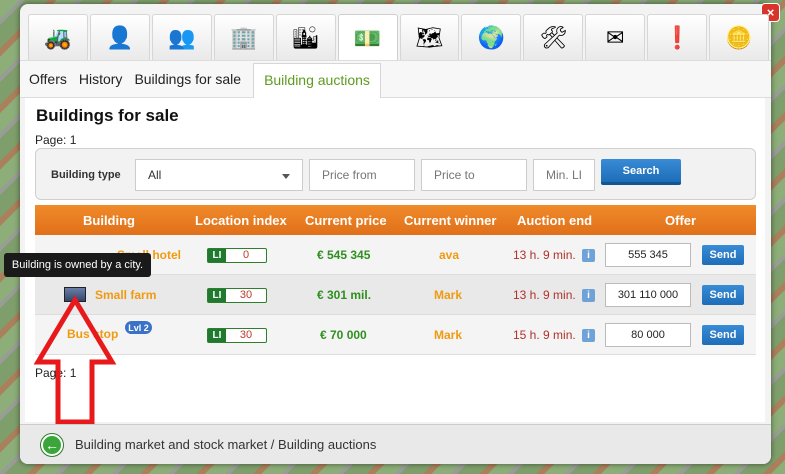 This screenshot has width=785, height=474. I want to click on min-li-input, so click(564, 175).